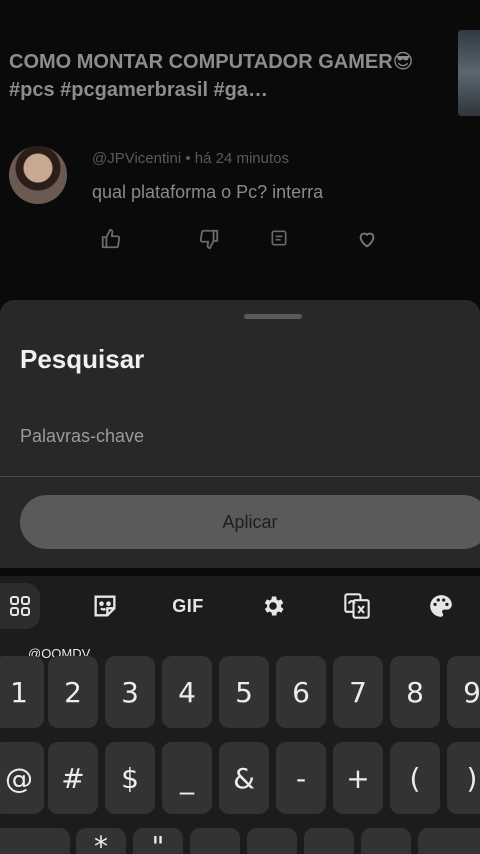 This screenshot has width=480, height=854. Describe the element at coordinates (73, 692) in the screenshot. I see `key-2: 2` at that location.